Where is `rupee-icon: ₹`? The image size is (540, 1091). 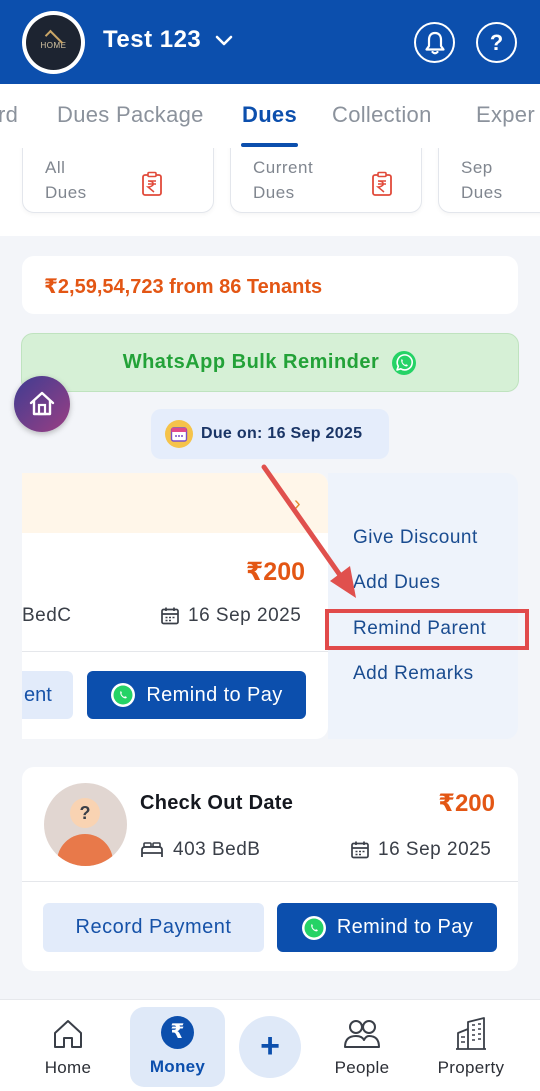 rupee-icon: ₹ is located at coordinates (177, 1032).